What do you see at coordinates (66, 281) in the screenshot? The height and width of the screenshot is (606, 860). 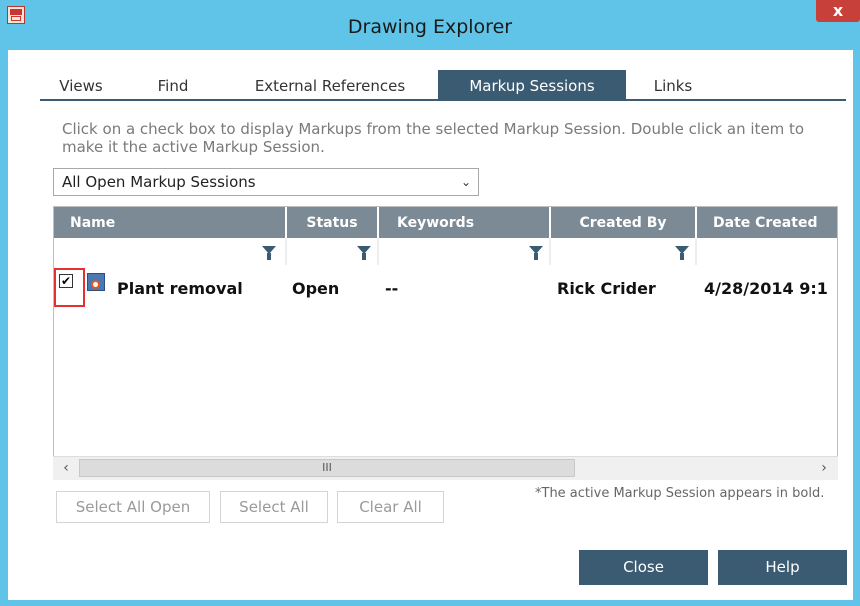 I see `row-visibility-checkbox: ✔` at bounding box center [66, 281].